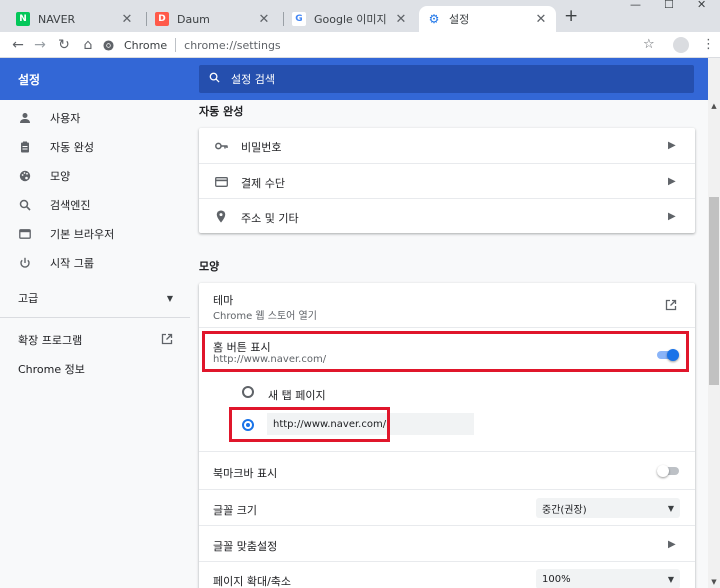 This screenshot has height=588, width=720. I want to click on location-pin-icon, so click(221, 216).